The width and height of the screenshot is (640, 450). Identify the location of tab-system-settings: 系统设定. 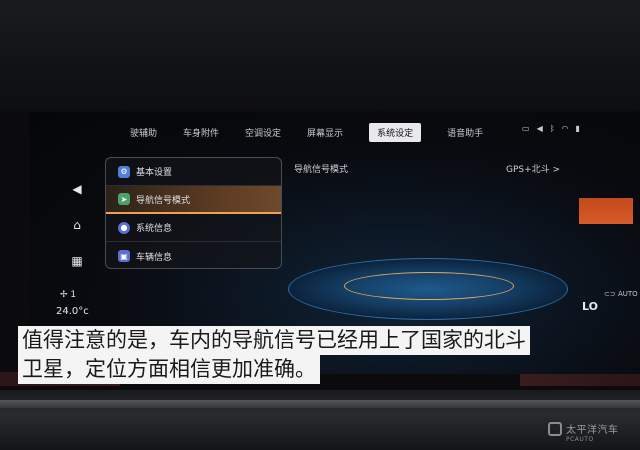
(395, 132).